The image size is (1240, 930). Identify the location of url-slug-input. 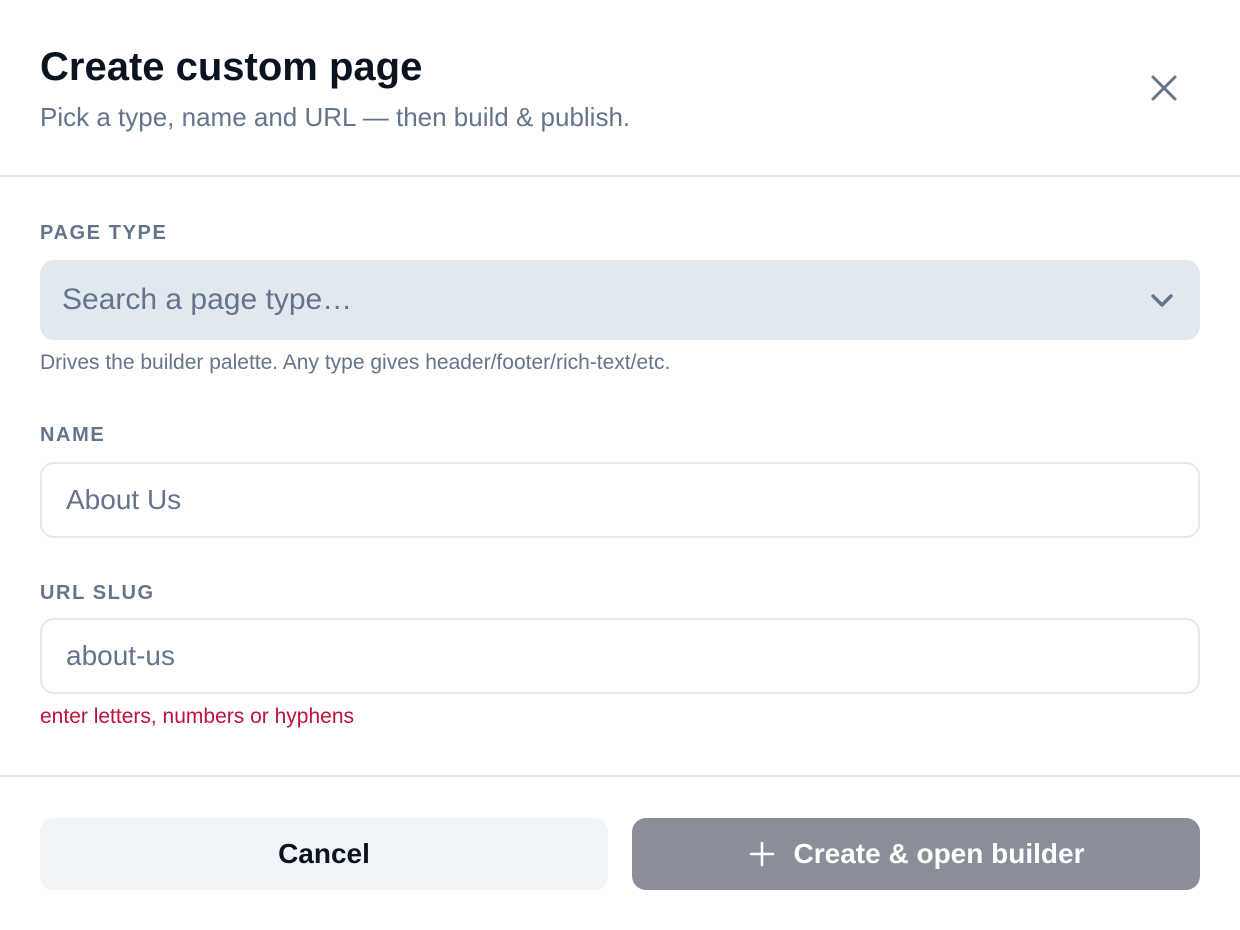
(620, 656).